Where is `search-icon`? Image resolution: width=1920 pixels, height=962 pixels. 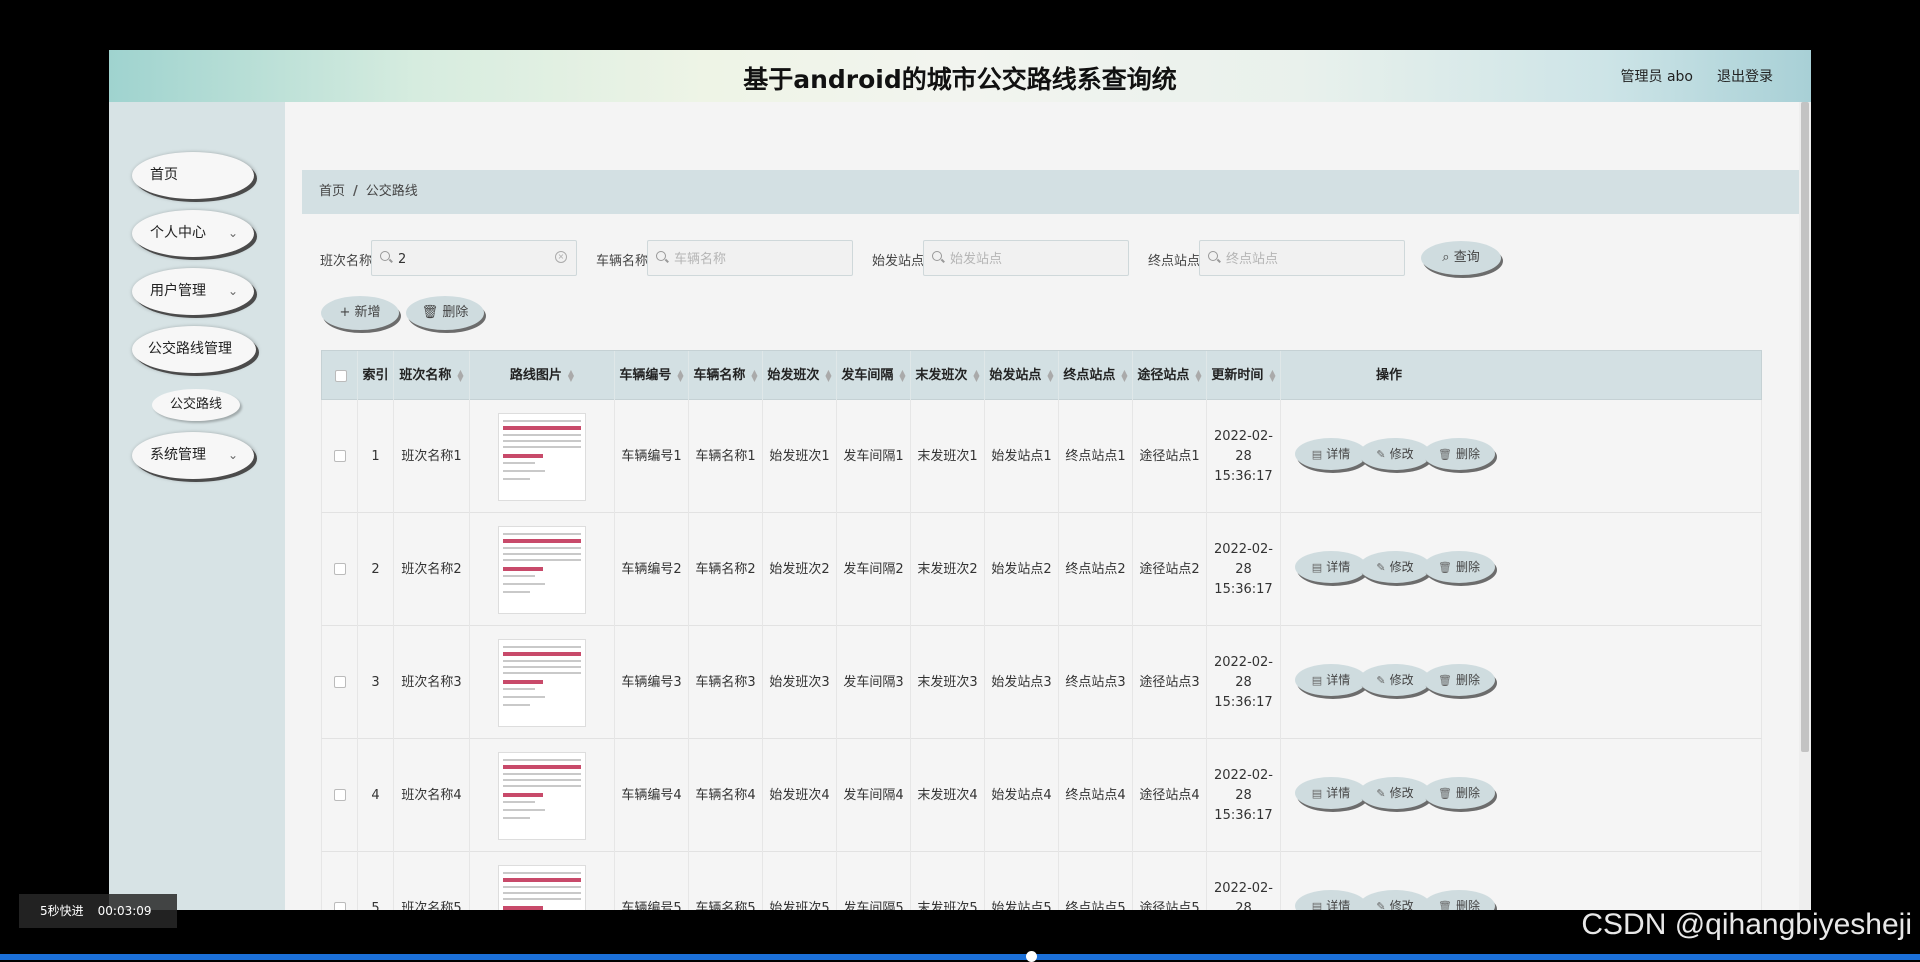 search-icon is located at coordinates (1213, 256).